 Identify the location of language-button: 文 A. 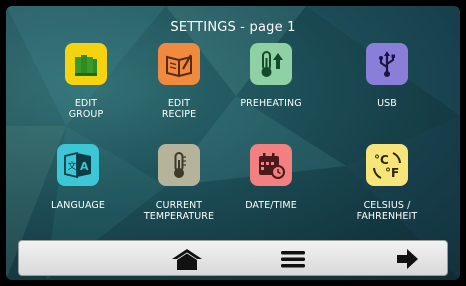
(78, 165).